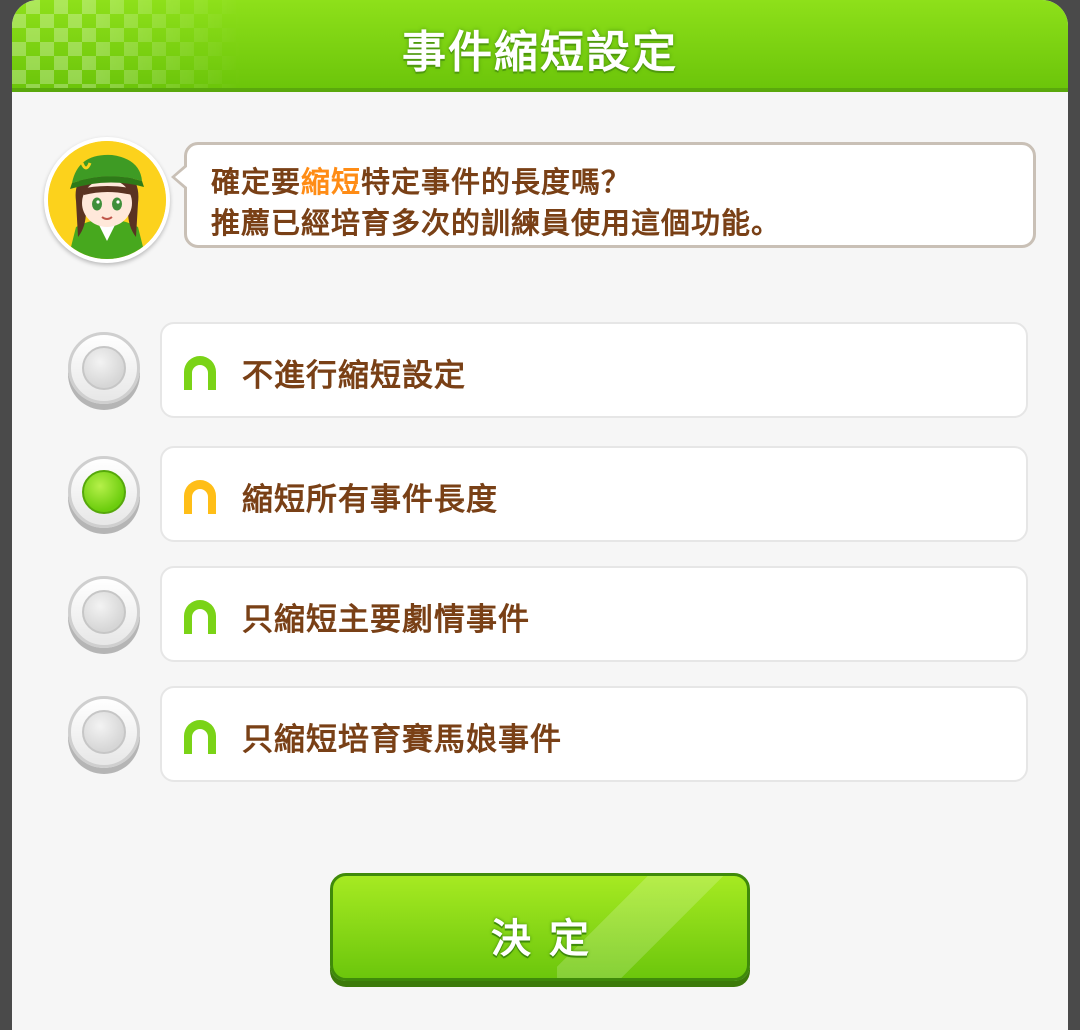 This screenshot has width=1080, height=1030. Describe the element at coordinates (386, 620) in the screenshot. I see `option-label: 只縮短主要劇情事件` at that location.